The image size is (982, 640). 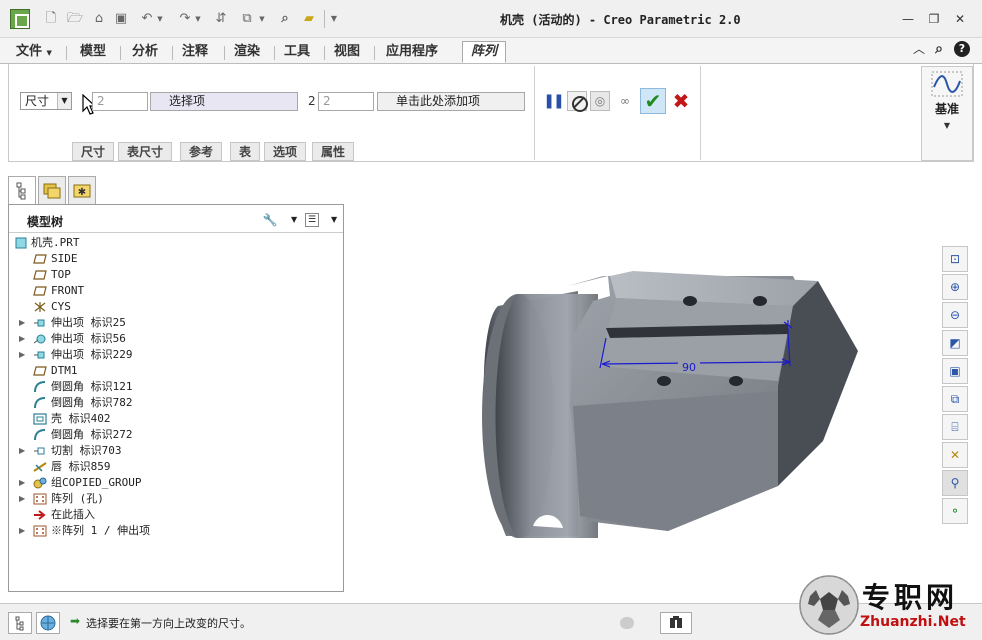 What do you see at coordinates (99, 19) in the screenshot?
I see `open-session-icon: ⌂` at bounding box center [99, 19].